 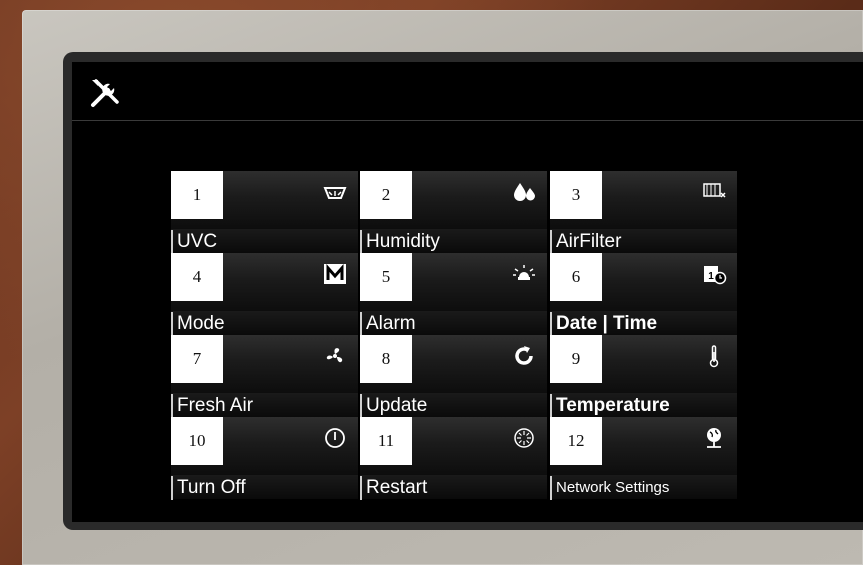 What do you see at coordinates (524, 438) in the screenshot?
I see `restart-icon` at bounding box center [524, 438].